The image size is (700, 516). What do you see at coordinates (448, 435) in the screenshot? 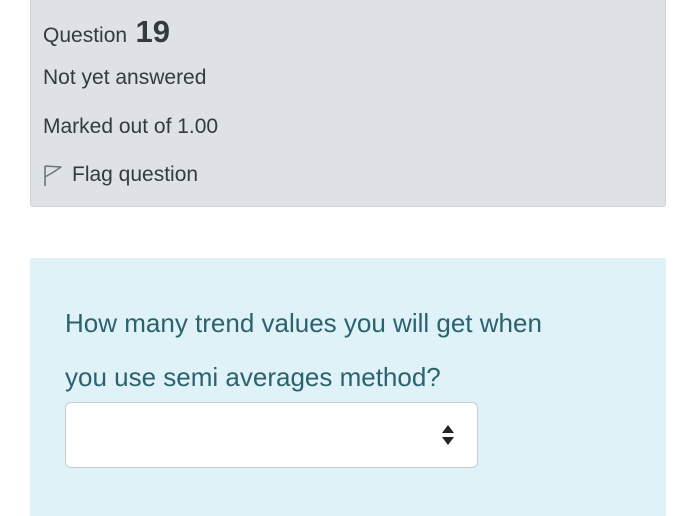
I see `up-down-arrows-icon` at bounding box center [448, 435].